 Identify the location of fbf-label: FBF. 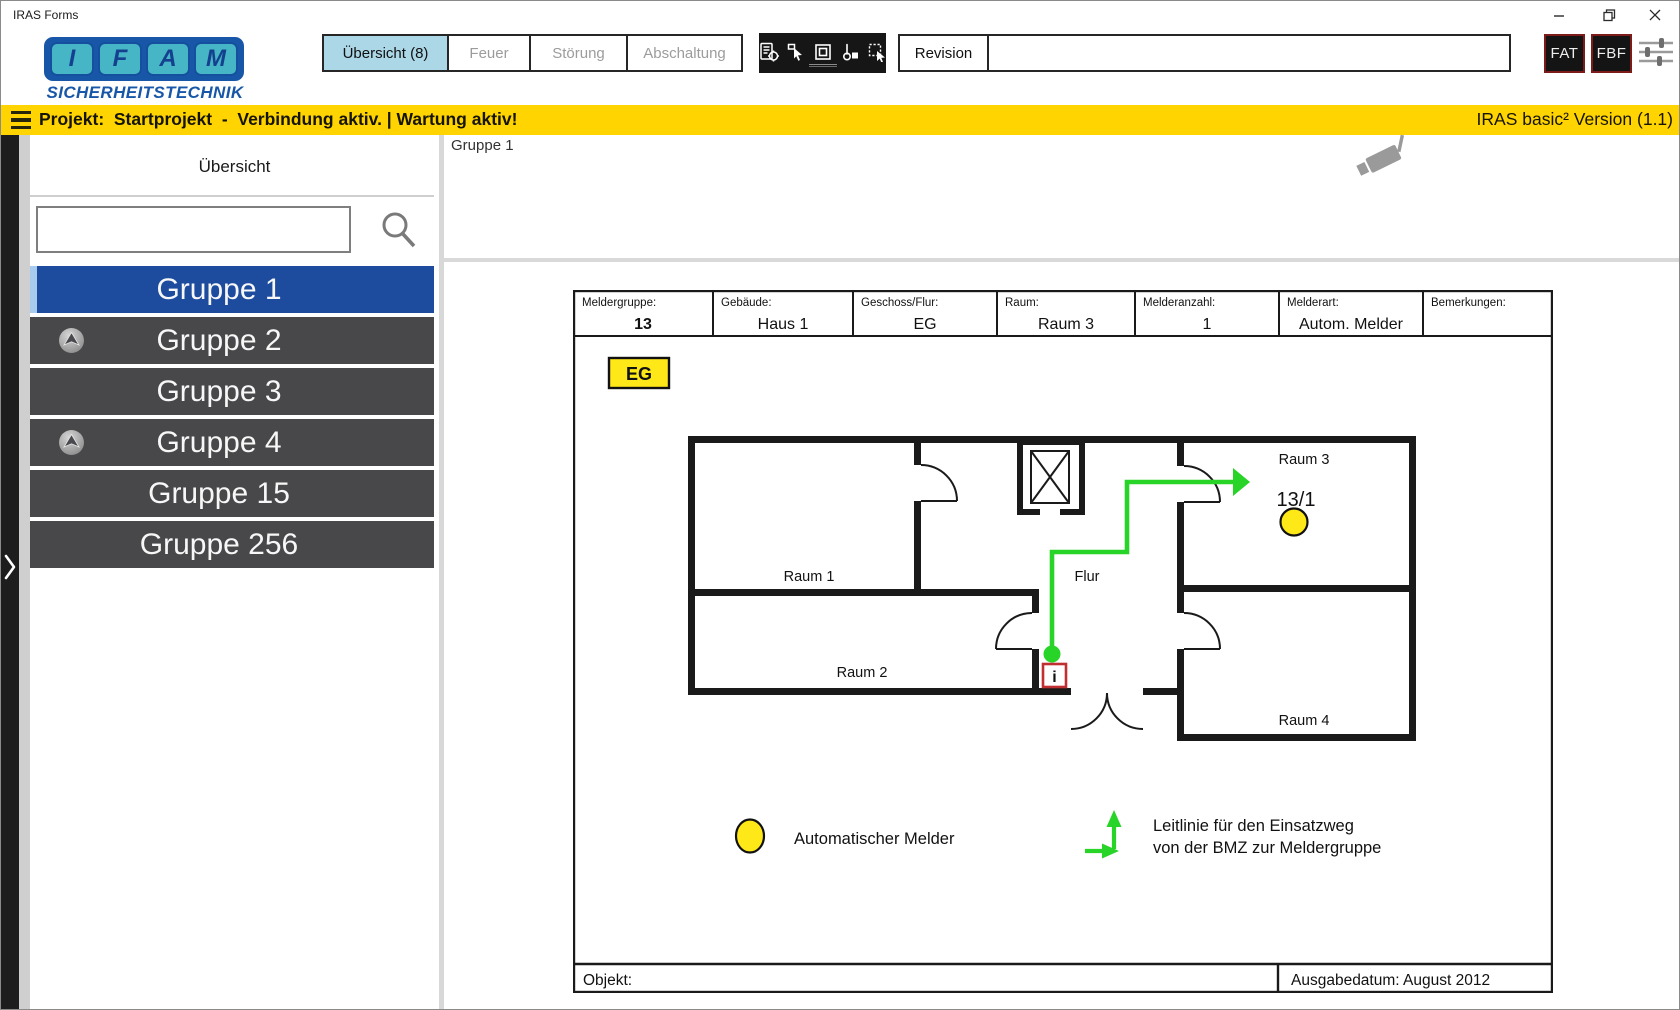
(1611, 53).